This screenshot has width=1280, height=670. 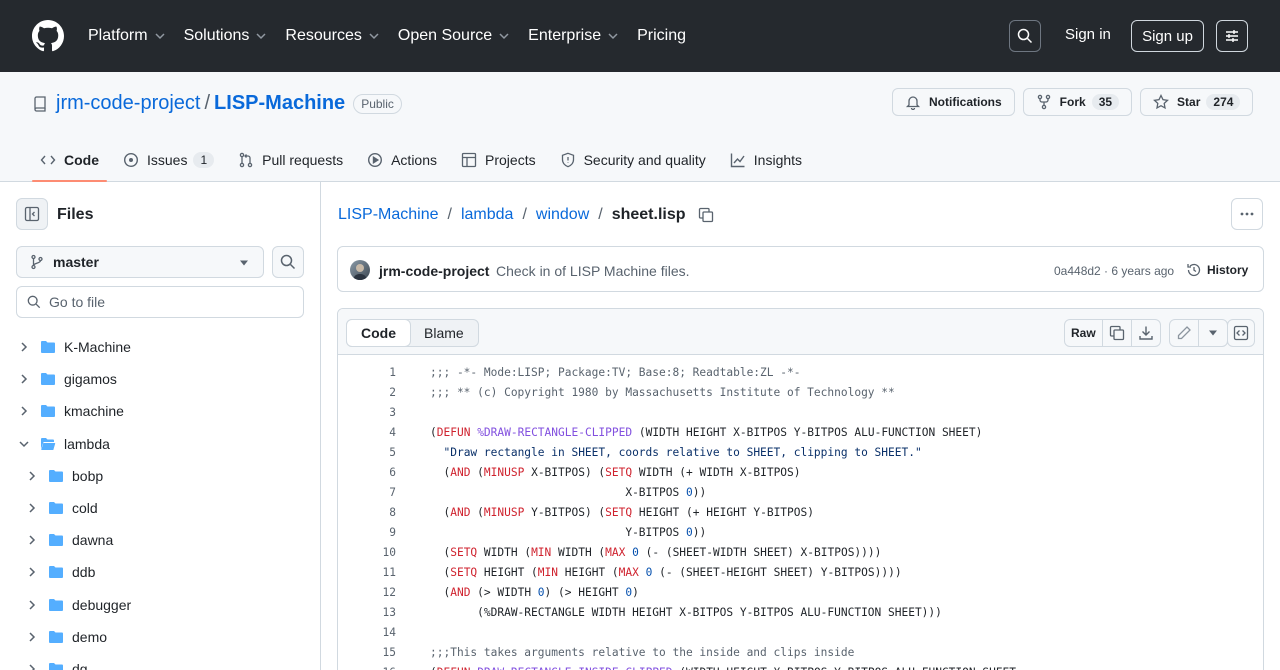 I want to click on line-number: 14, so click(x=367, y=632).